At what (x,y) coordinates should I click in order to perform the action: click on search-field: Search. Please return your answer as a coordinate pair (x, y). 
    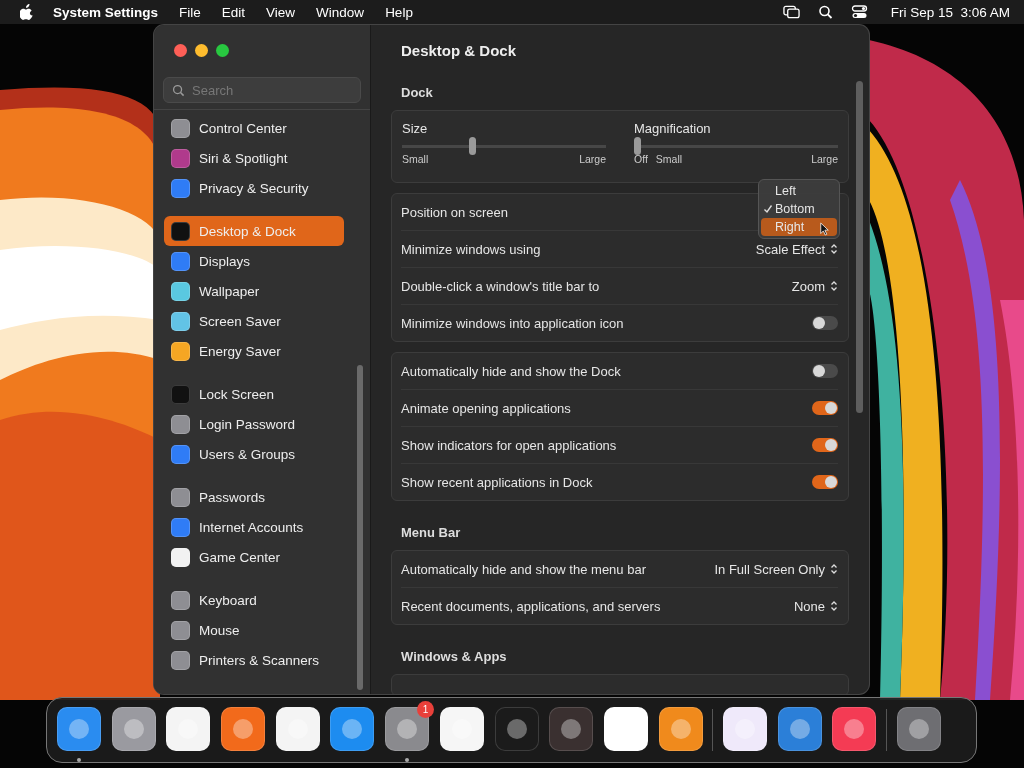
    Looking at the image, I should click on (262, 90).